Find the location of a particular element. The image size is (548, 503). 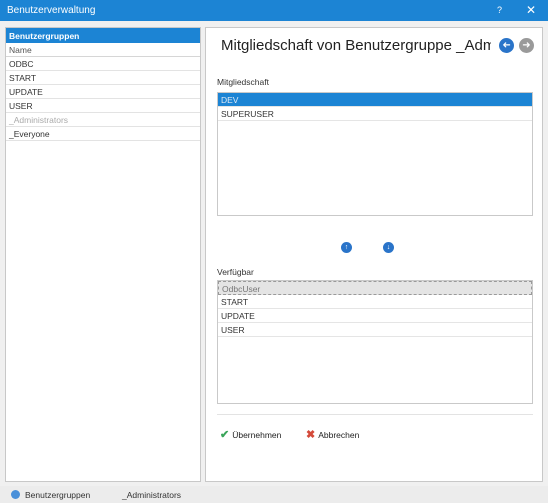

membership-list-item: SUPERUSER is located at coordinates (375, 114).